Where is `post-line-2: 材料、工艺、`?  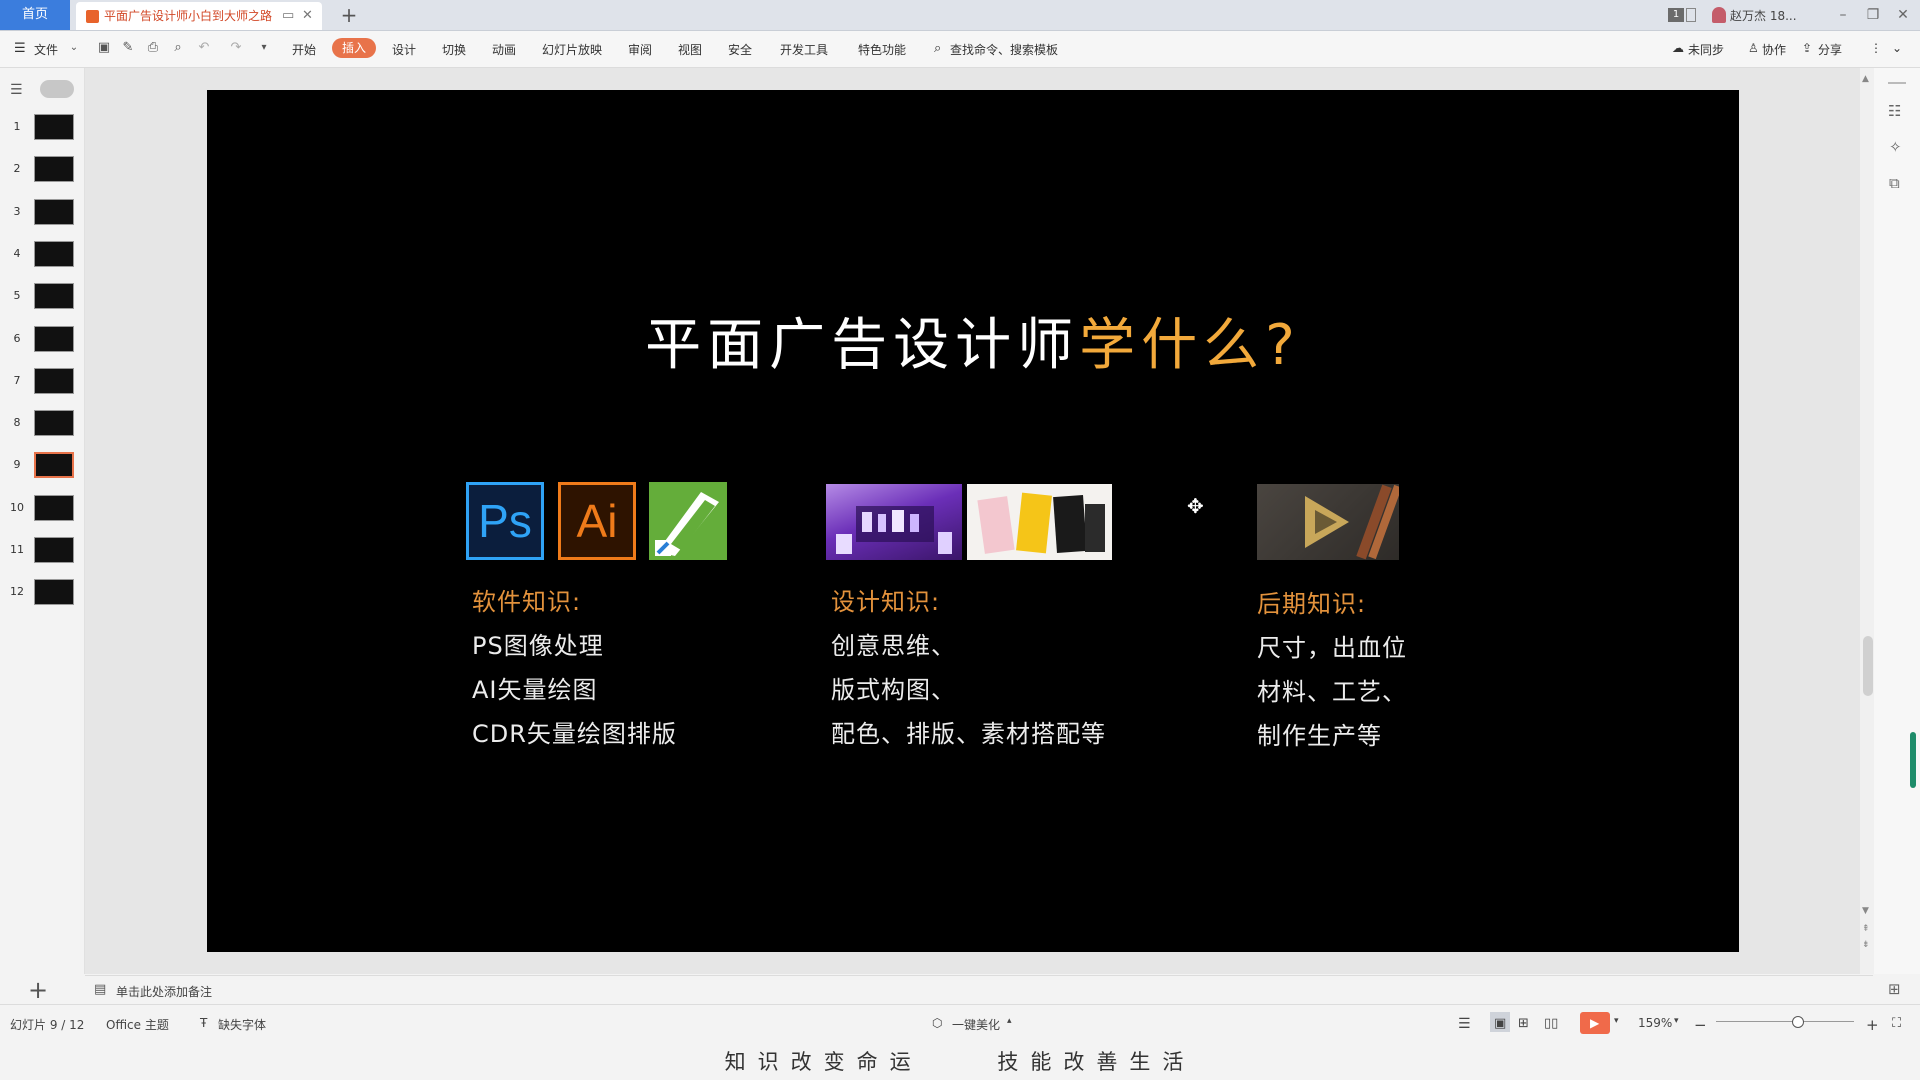 post-line-2: 材料、工艺、 is located at coordinates (1332, 689).